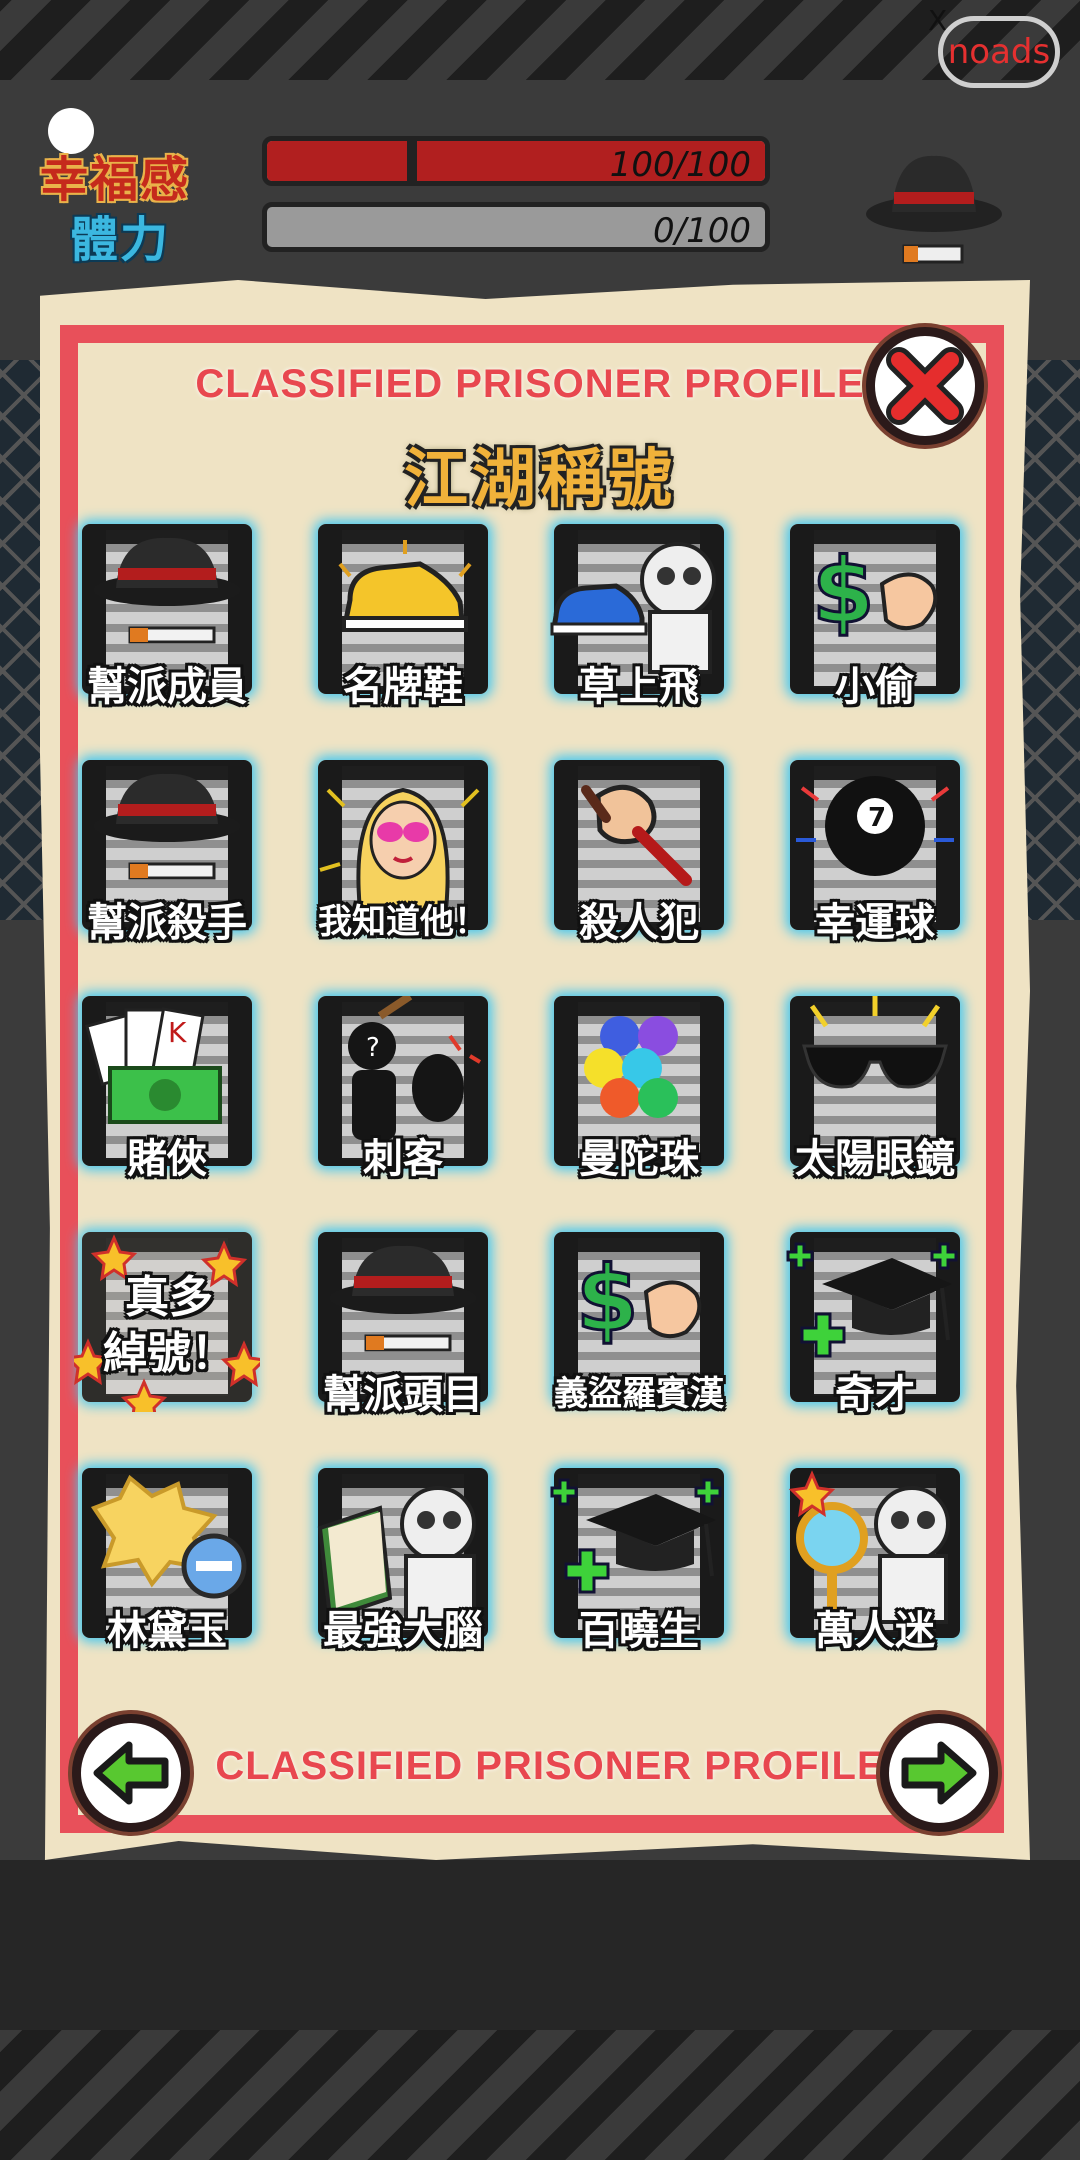  I want to click on background-floor, so click(540, 1945).